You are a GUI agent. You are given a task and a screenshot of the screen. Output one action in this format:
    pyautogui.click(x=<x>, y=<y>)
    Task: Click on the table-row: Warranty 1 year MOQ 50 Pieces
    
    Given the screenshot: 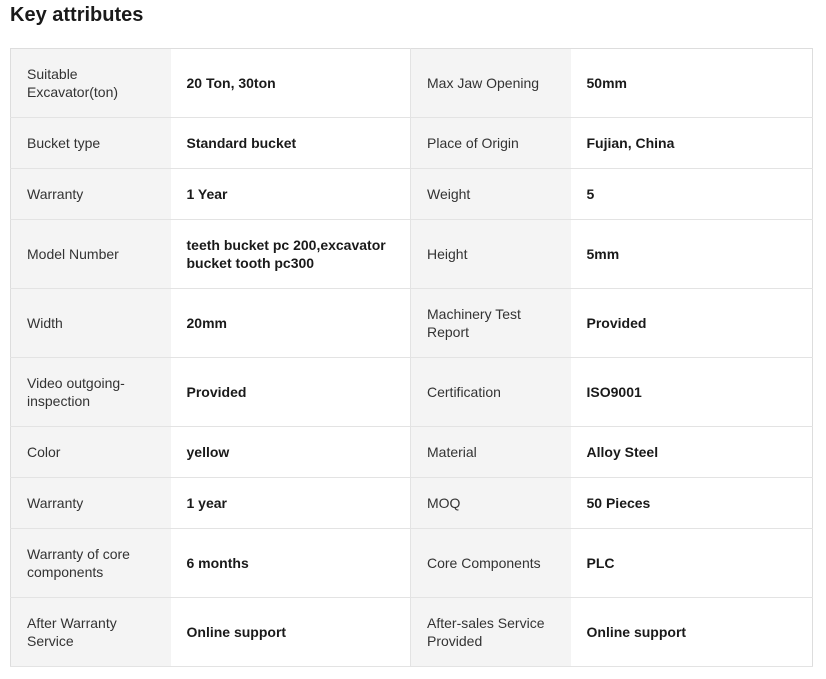 What is the action you would take?
    pyautogui.click(x=411, y=503)
    